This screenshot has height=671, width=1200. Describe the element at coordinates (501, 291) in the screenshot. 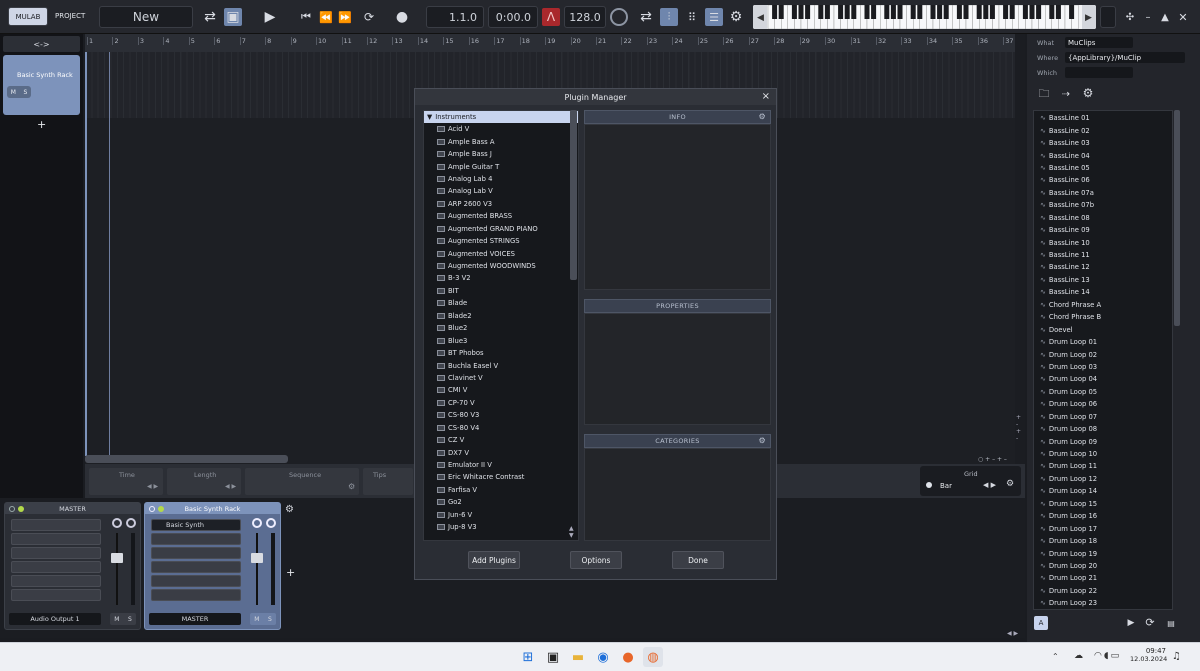

I see `plugin-list-item: BIT` at that location.